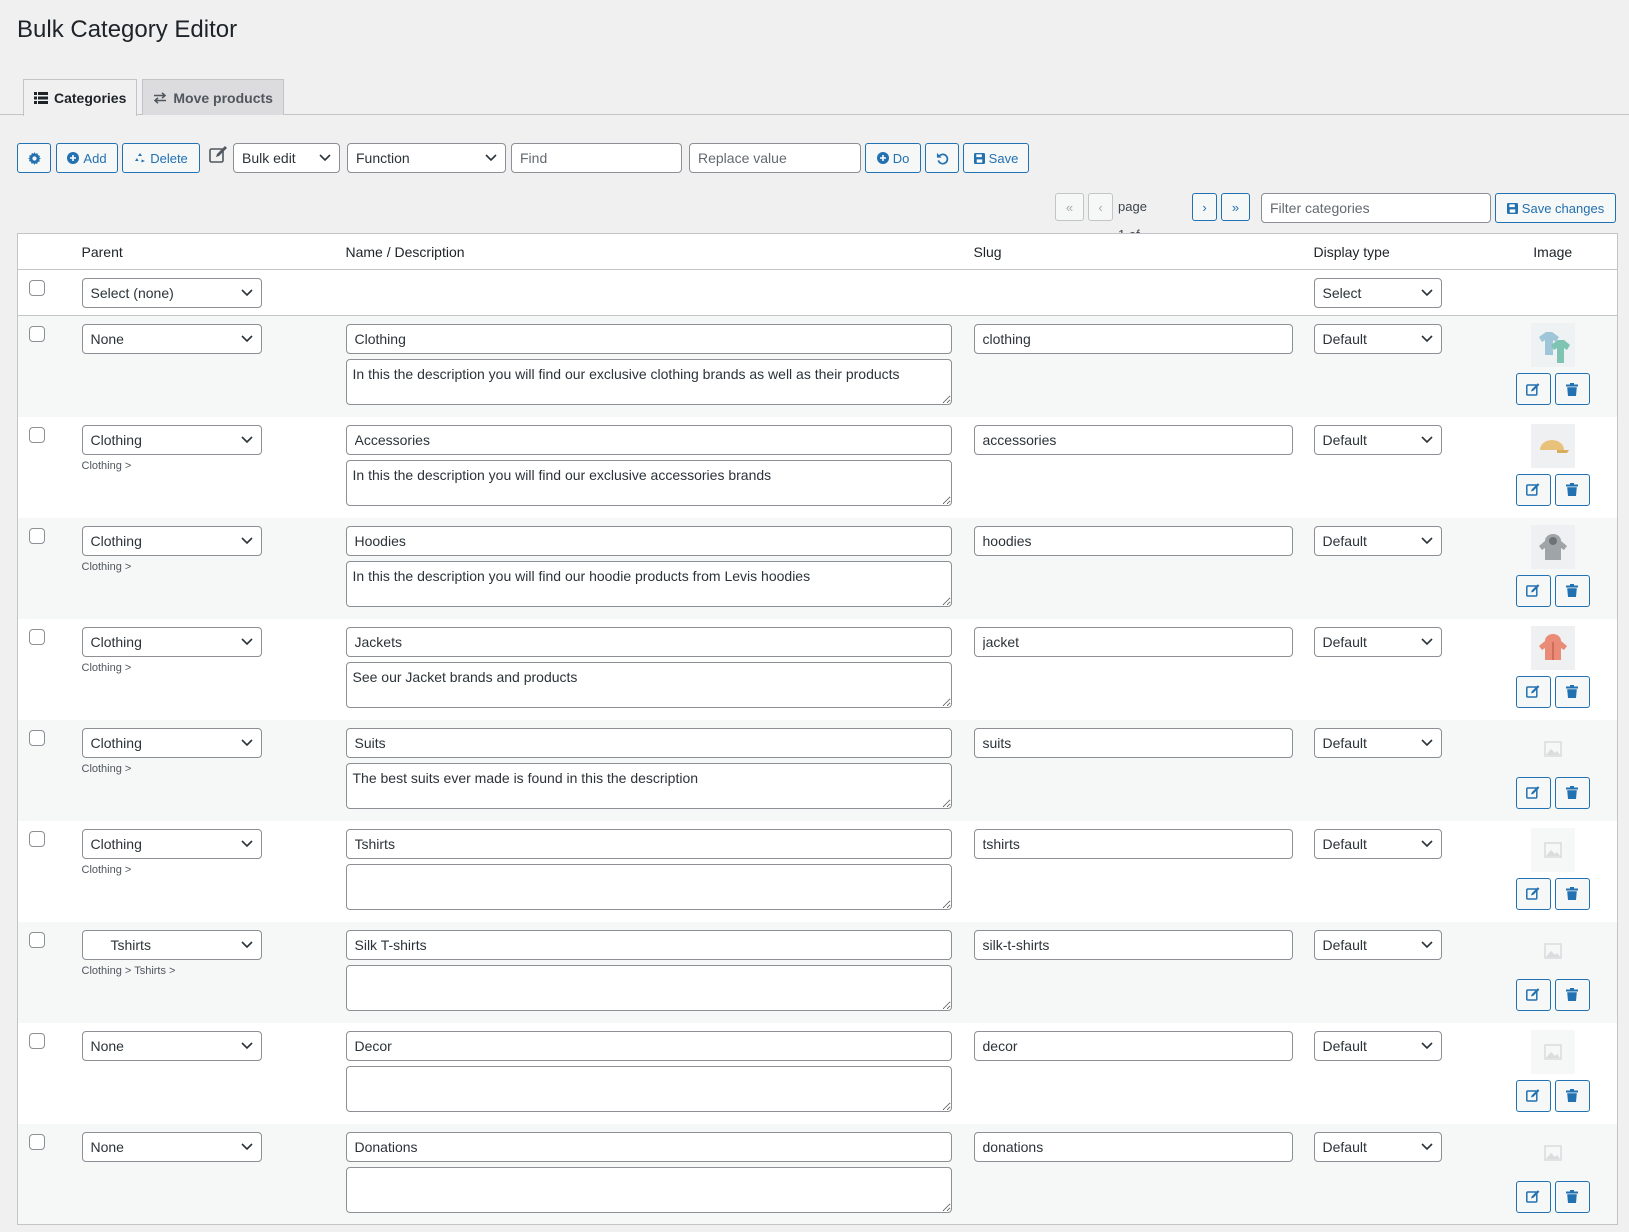  Describe the element at coordinates (1235, 207) in the screenshot. I see `last-page-button: »` at that location.